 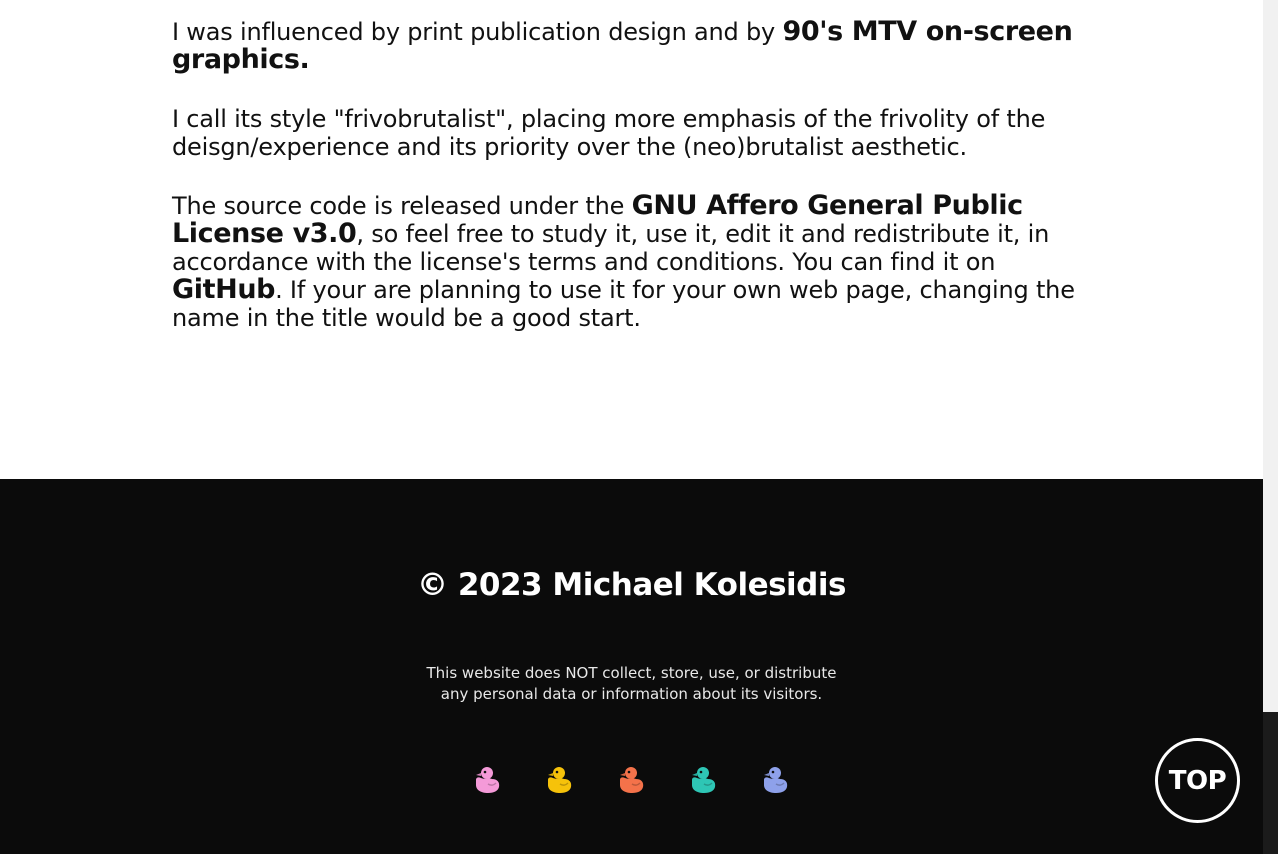 I want to click on top-button: TOP, so click(x=1197, y=780).